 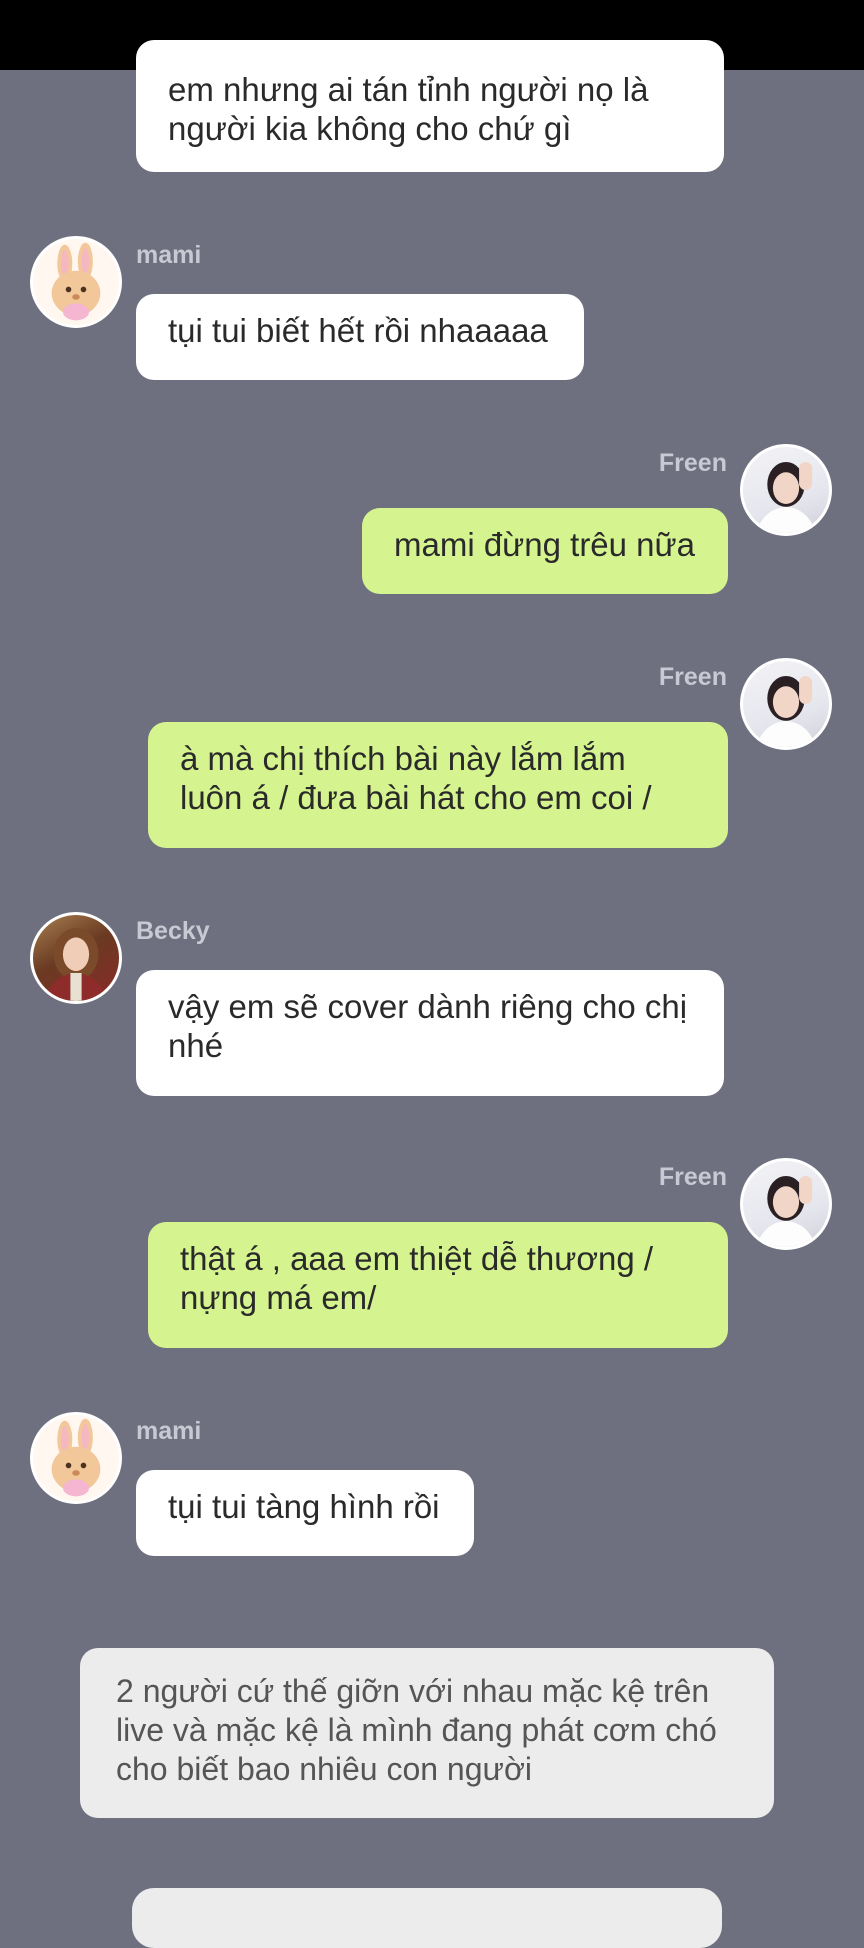 I want to click on message-bubble: tụi tui biết hết rồi nhaaaaa, so click(x=360, y=337).